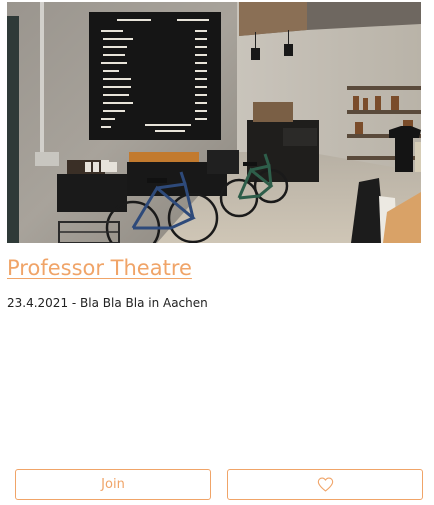 Image resolution: width=434 pixels, height=505 pixels. I want to click on heart-outline-icon, so click(325, 484).